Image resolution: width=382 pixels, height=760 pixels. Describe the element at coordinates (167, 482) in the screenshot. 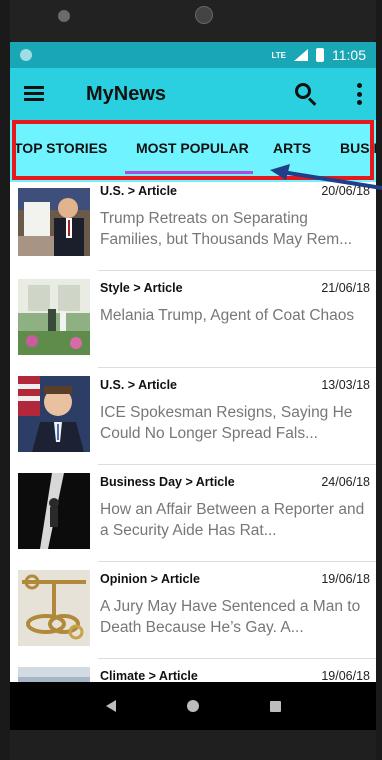

I see `article-category: Business Day > Article` at that location.